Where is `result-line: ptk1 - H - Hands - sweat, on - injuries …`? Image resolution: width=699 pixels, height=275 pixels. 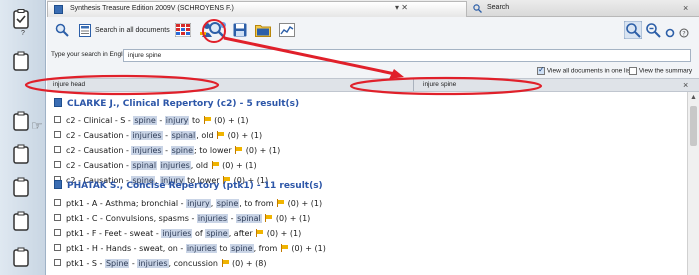
result-line: ptk1 - H - Hands - sweat, on - injuries … is located at coordinates (190, 250).